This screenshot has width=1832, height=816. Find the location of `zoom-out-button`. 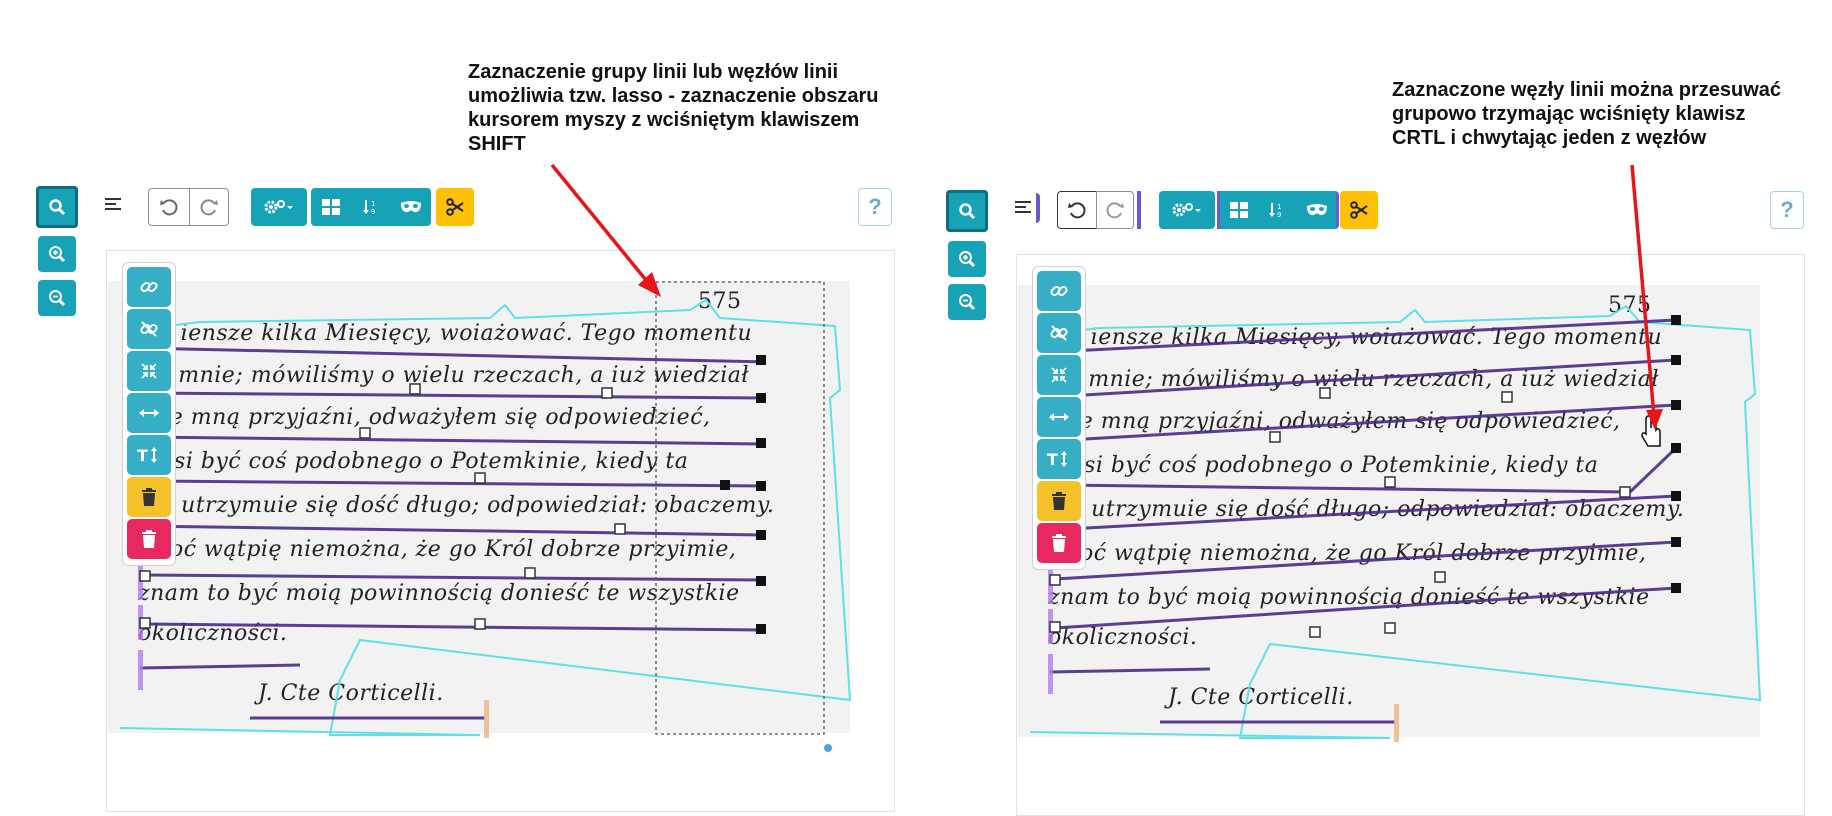

zoom-out-button is located at coordinates (57, 298).